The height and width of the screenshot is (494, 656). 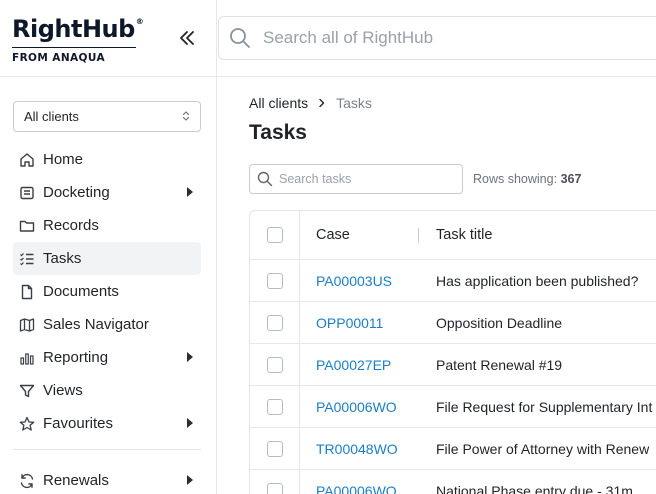 I want to click on sidebar-item-favourites: Favourites, so click(x=107, y=423).